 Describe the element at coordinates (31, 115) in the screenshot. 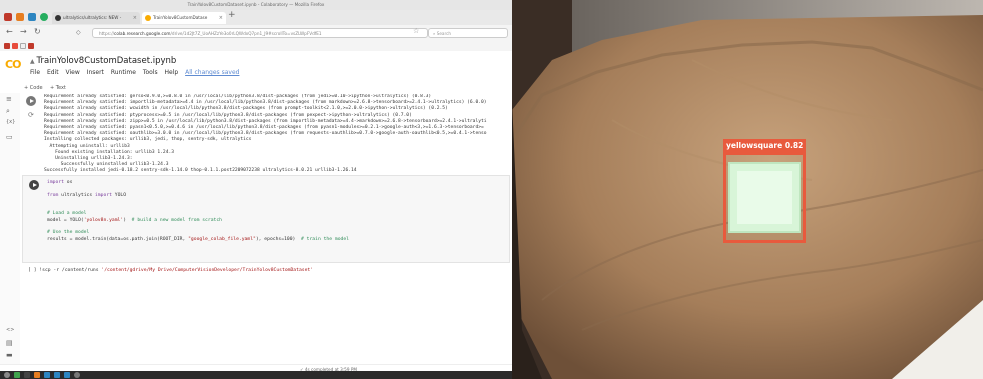

I see `output-options-icon: ⟳` at that location.